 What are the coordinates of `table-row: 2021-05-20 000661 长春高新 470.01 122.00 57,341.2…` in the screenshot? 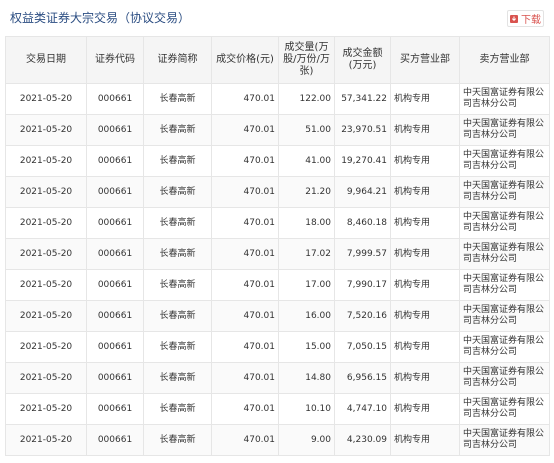 It's located at (277, 99).